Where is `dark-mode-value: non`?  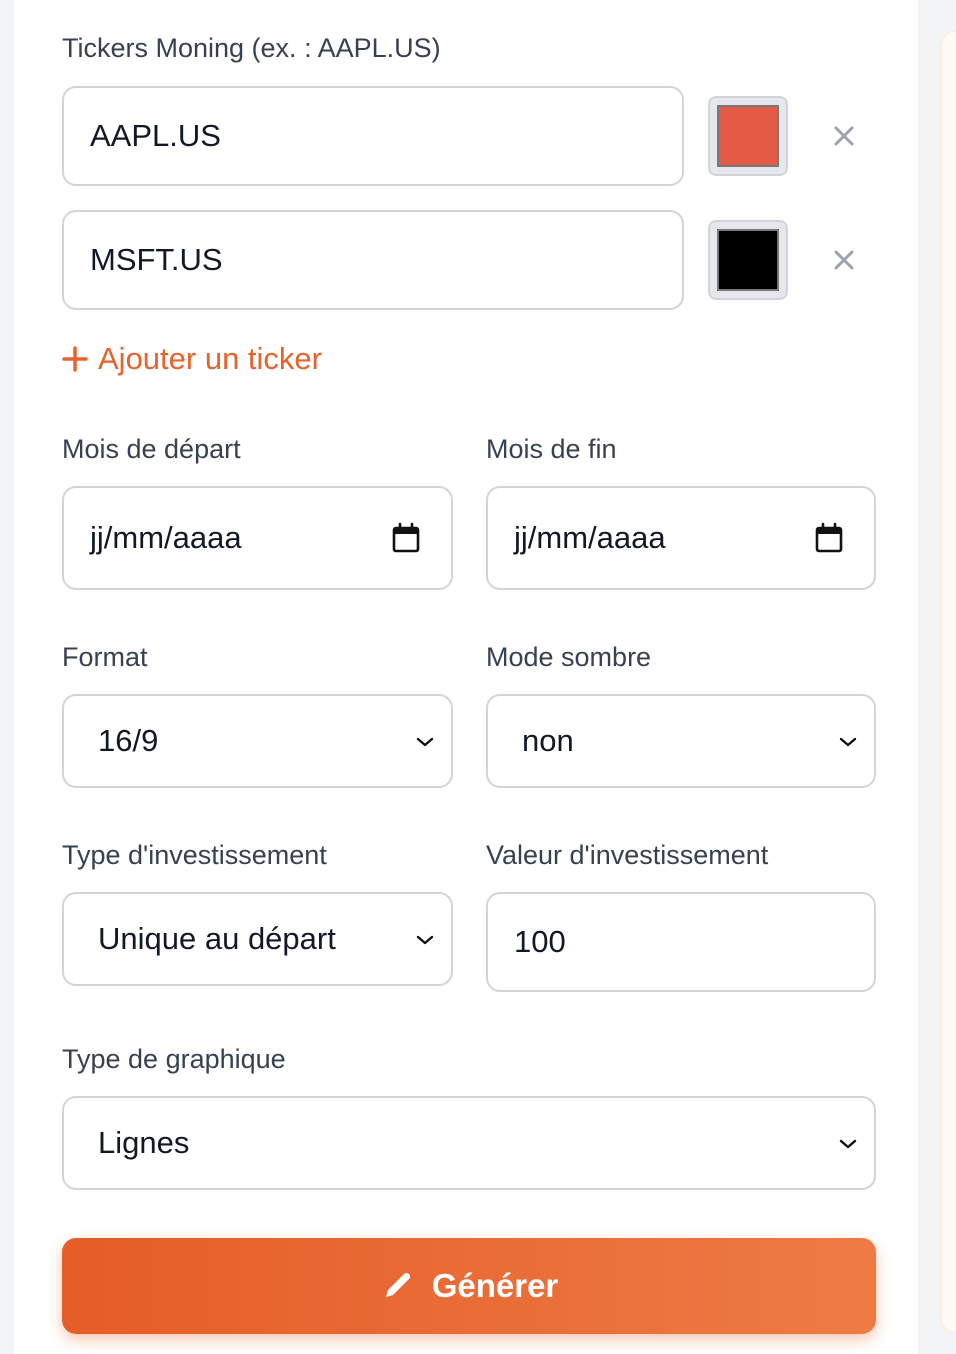
dark-mode-value: non is located at coordinates (548, 740).